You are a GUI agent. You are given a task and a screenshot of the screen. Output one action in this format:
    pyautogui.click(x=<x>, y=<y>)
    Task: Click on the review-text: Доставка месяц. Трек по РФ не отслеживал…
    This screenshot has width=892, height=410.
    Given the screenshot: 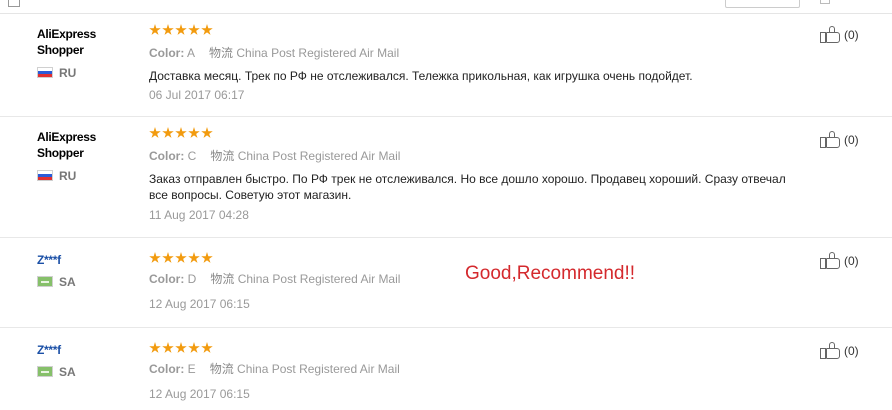 What is the action you would take?
    pyautogui.click(x=421, y=76)
    